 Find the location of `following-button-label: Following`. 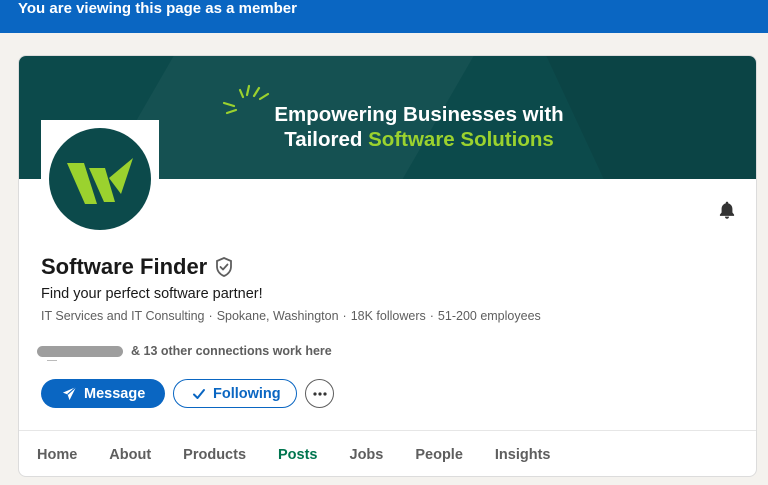

following-button-label: Following is located at coordinates (247, 393).